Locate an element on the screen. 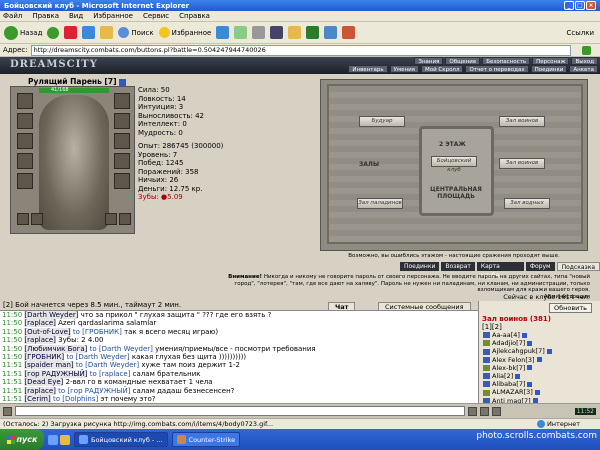 Image resolution: width=600 pixels, height=450 pixels. nav-security: Безопасность is located at coordinates (506, 61).